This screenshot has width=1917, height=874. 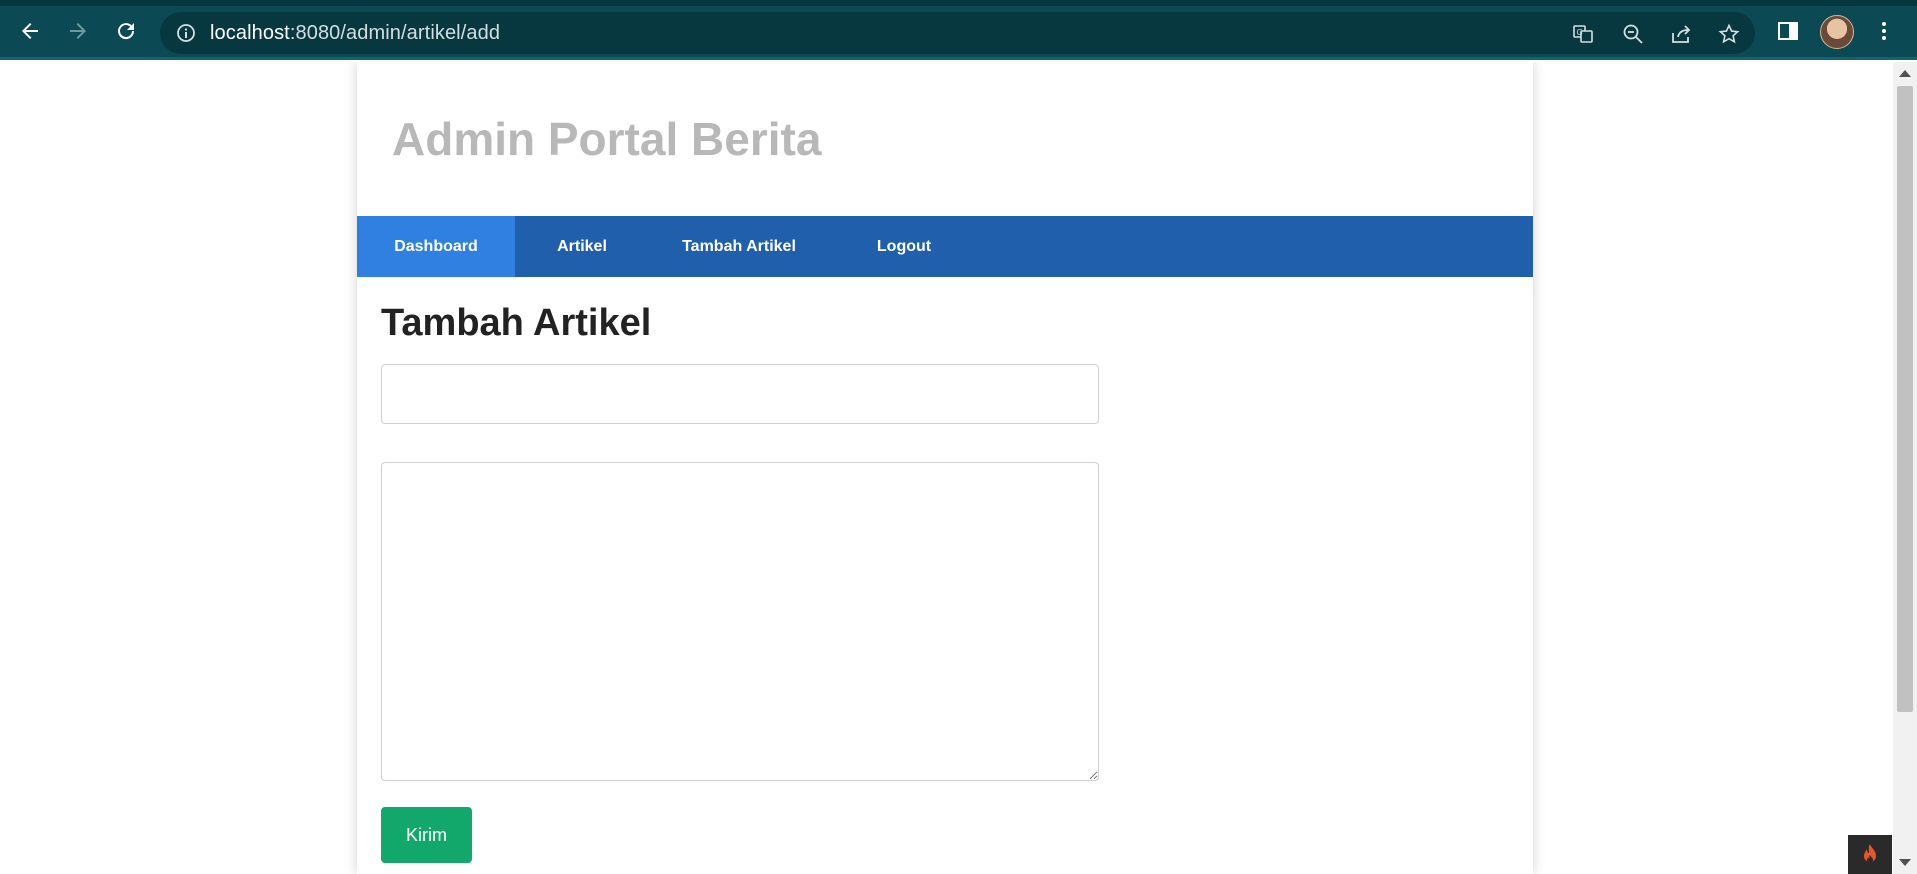 I want to click on nav-item-logout: Logout, so click(x=904, y=246).